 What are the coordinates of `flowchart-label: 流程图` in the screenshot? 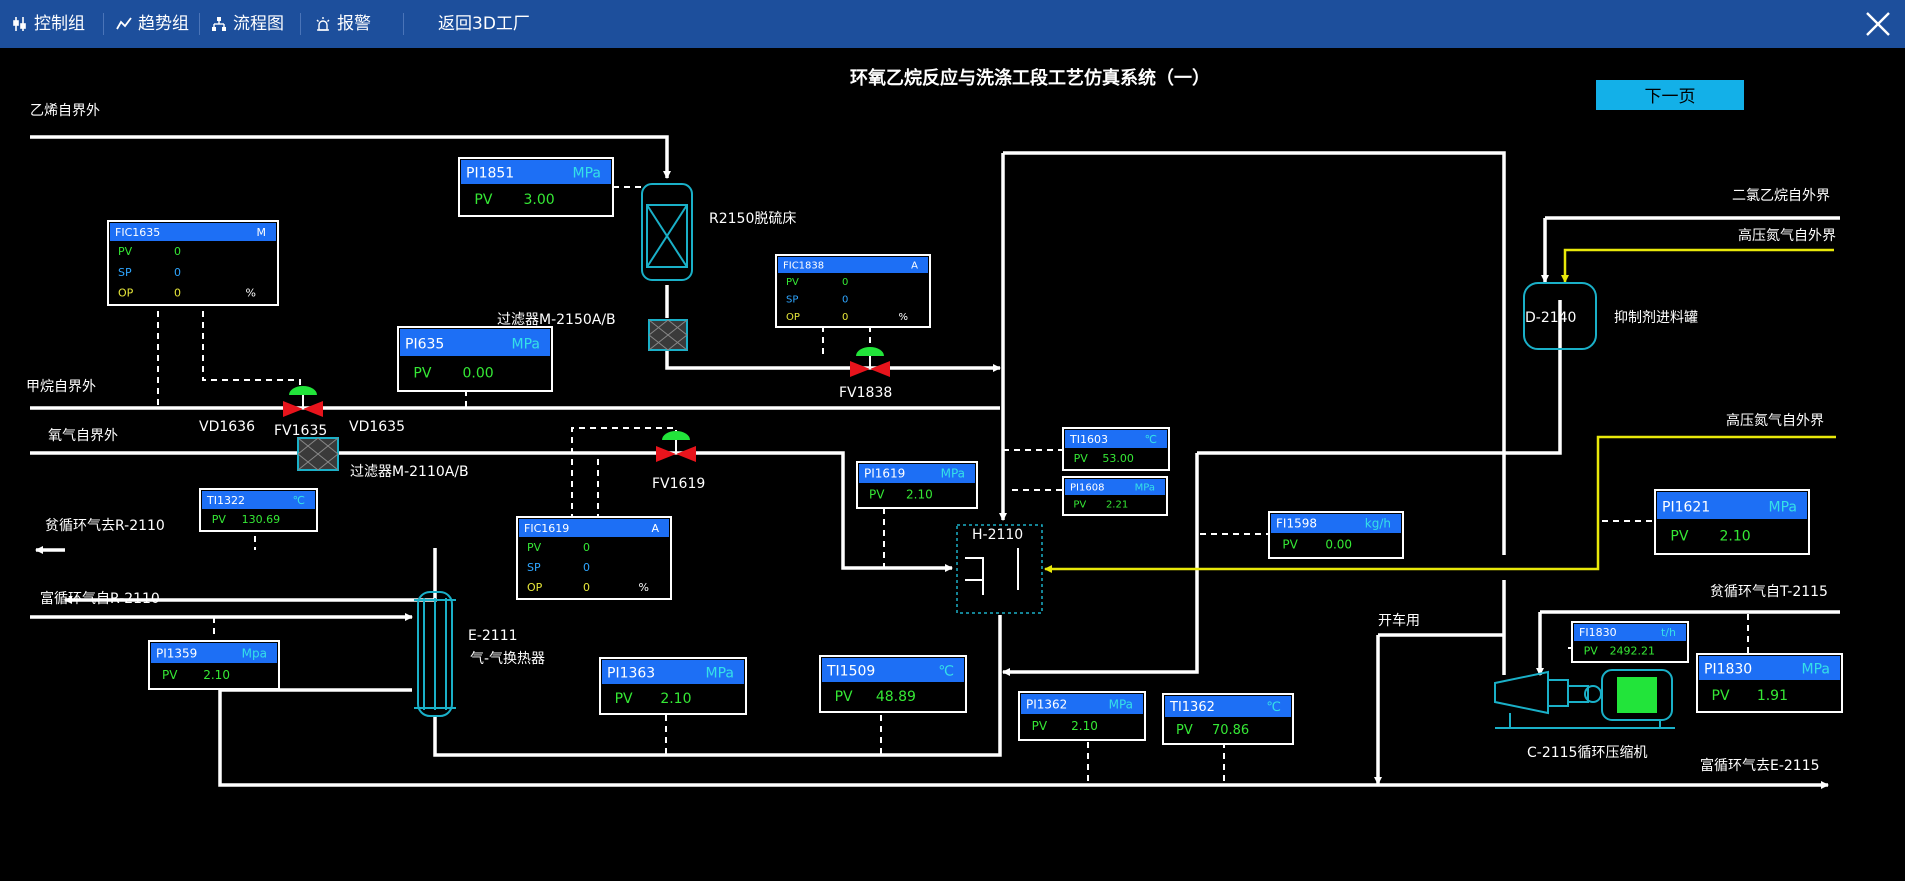 It's located at (258, 24).